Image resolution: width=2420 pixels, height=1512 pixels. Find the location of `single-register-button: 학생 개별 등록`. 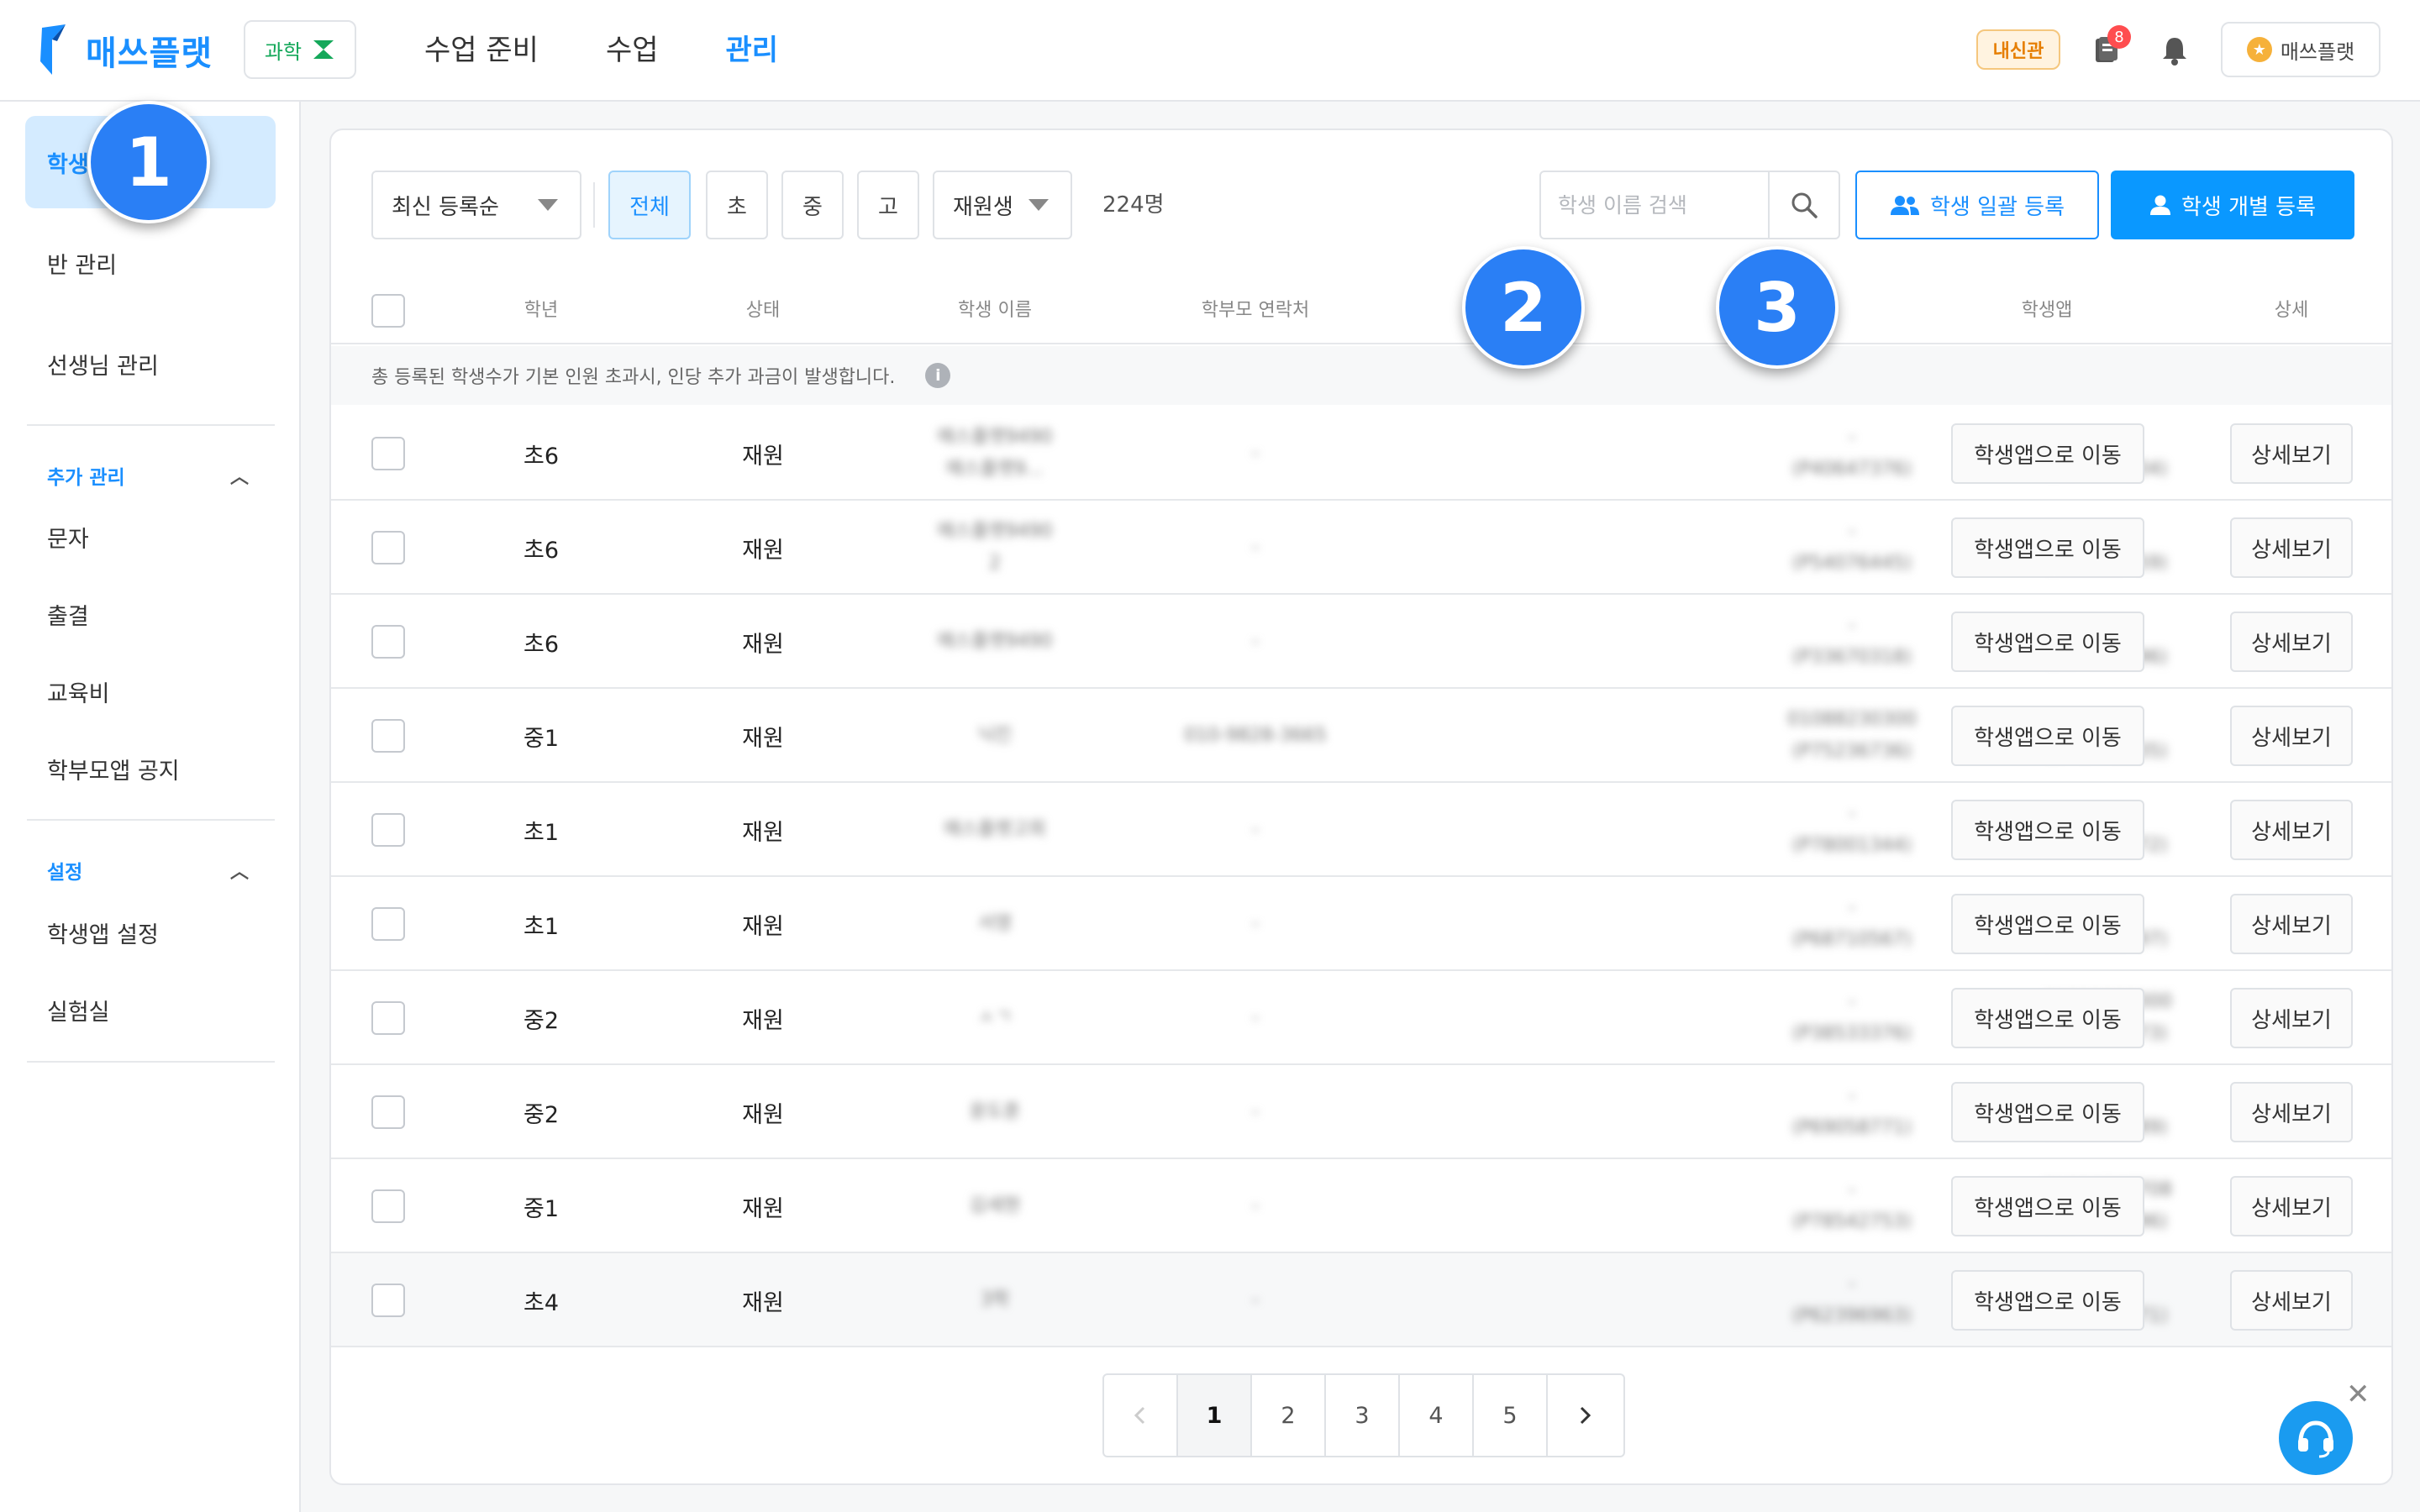

single-register-button: 학생 개별 등록 is located at coordinates (2232, 205).